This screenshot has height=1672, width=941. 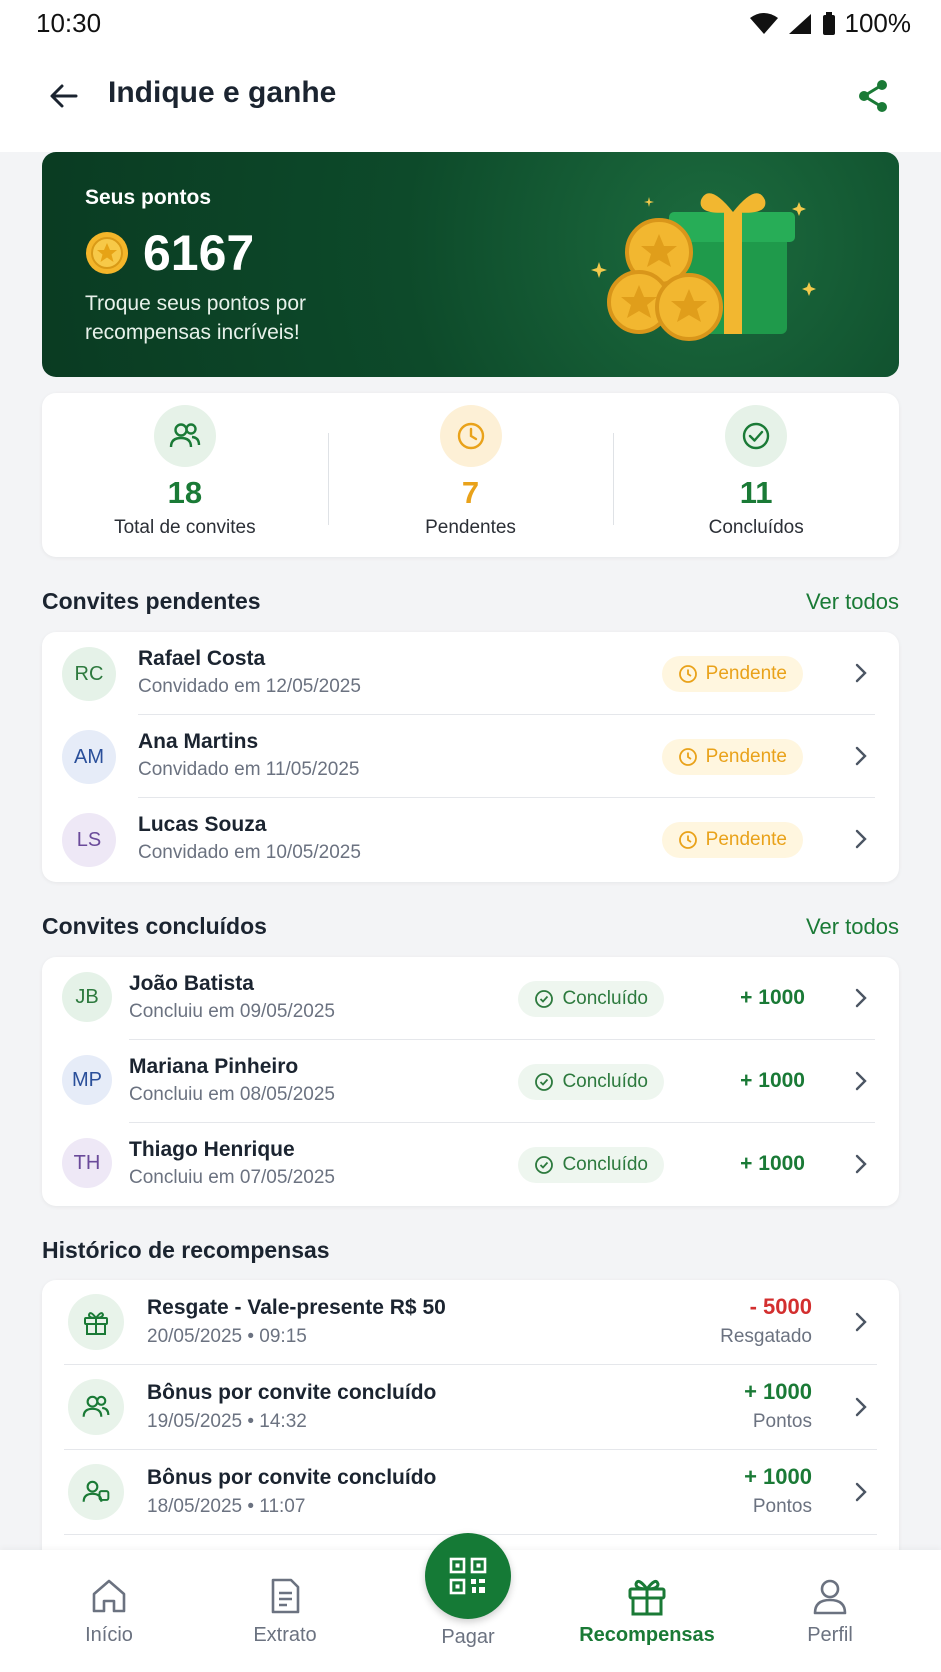 What do you see at coordinates (191, 983) in the screenshot?
I see `invite-name: João Batista` at bounding box center [191, 983].